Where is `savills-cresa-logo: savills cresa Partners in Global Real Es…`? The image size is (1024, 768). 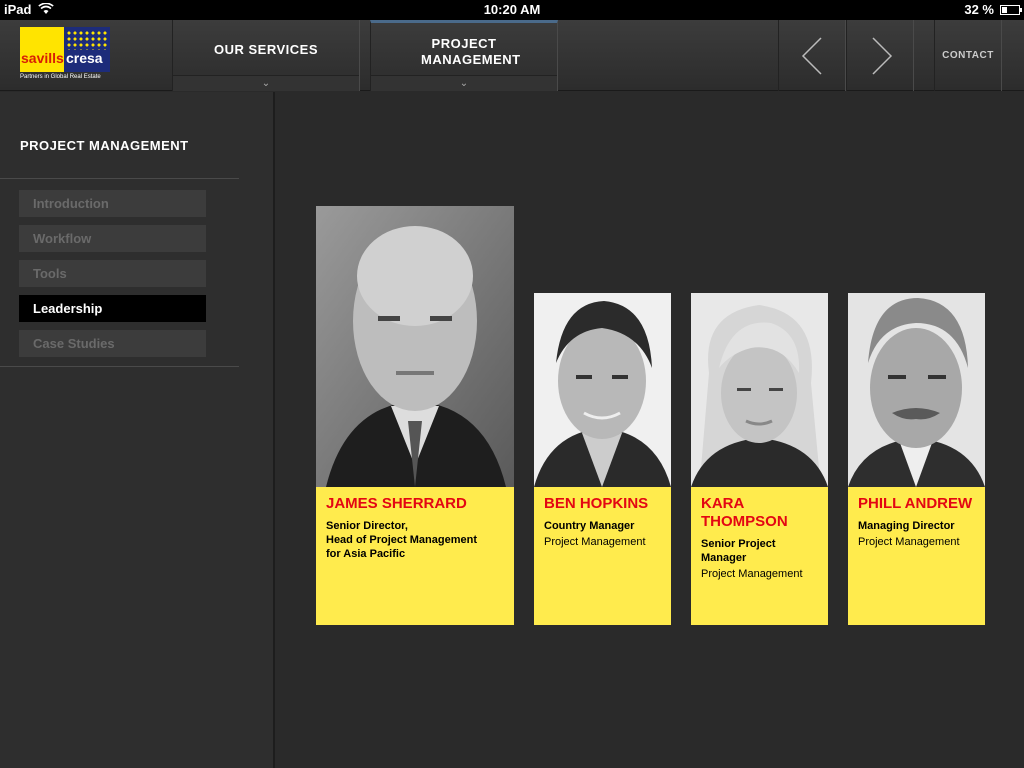 savills-cresa-logo: savills cresa Partners in Global Real Es… is located at coordinates (65, 55).